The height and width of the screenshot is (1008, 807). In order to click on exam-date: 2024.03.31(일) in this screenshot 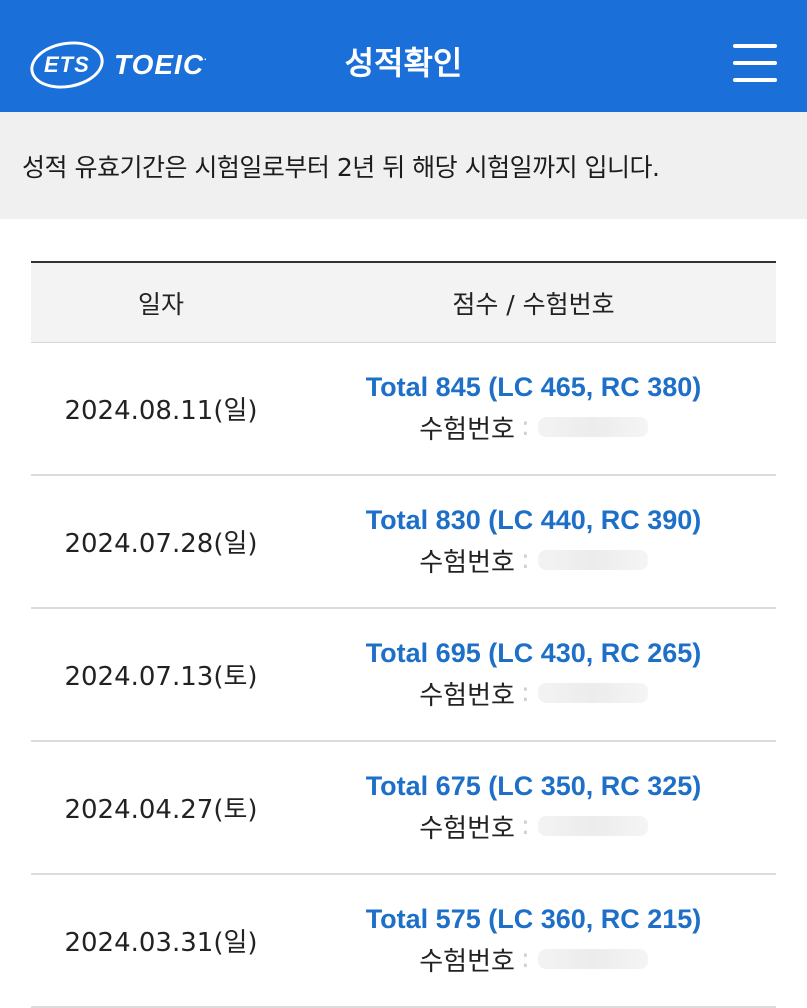, I will do `click(161, 943)`.